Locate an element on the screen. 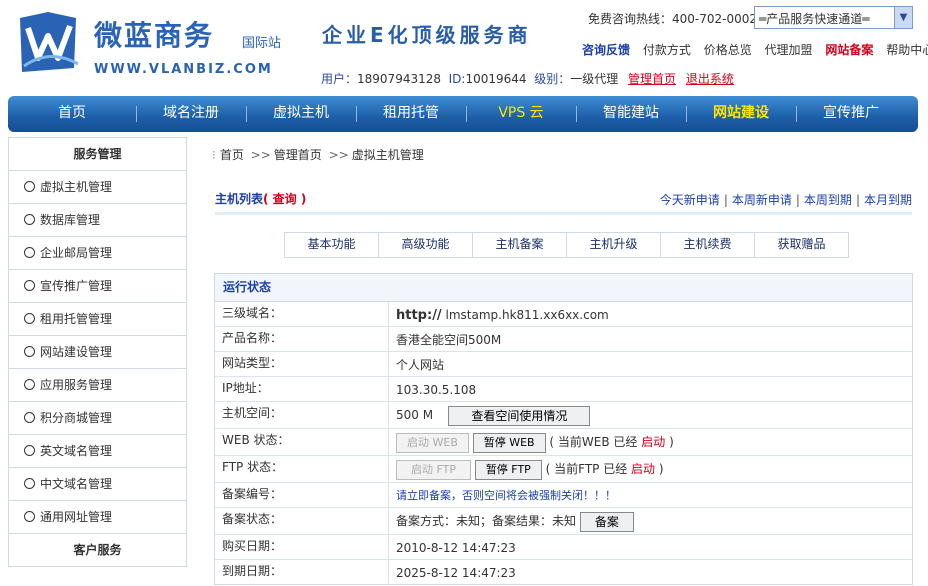 The height and width of the screenshot is (586, 928). nav-domain: 域名注册 is located at coordinates (191, 114).